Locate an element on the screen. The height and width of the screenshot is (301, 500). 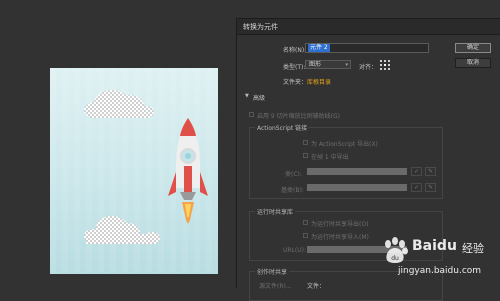
import-runtime-checkbox is located at coordinates (305, 235).